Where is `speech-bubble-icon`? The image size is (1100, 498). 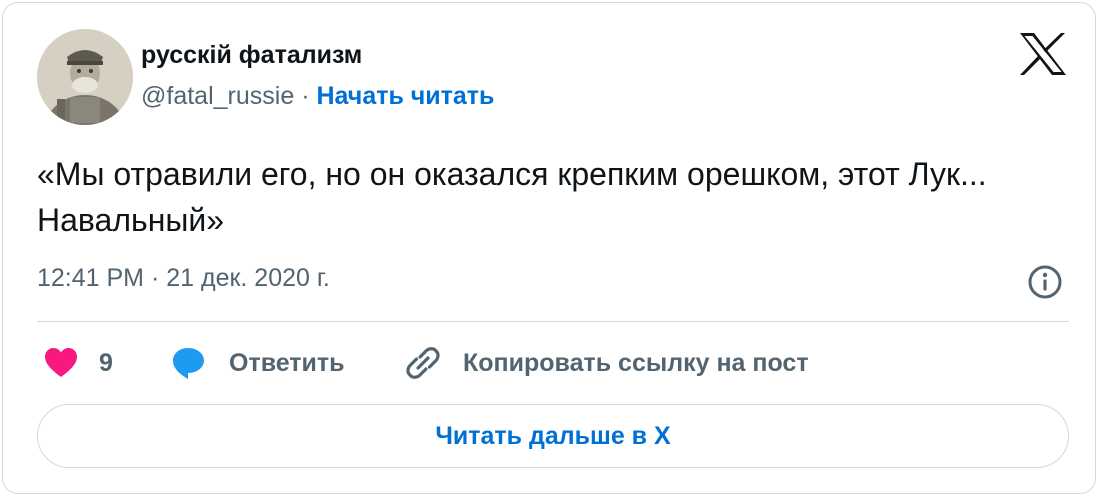 speech-bubble-icon is located at coordinates (188, 363).